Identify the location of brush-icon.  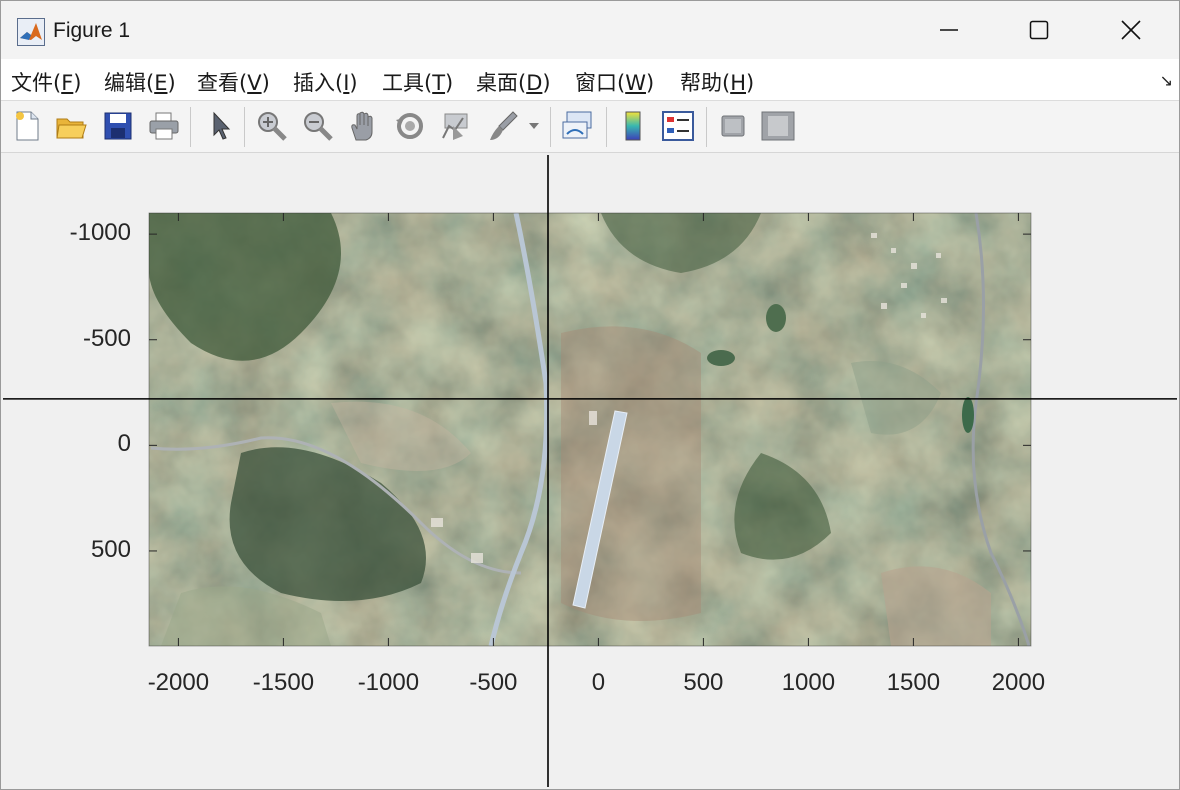
(504, 125).